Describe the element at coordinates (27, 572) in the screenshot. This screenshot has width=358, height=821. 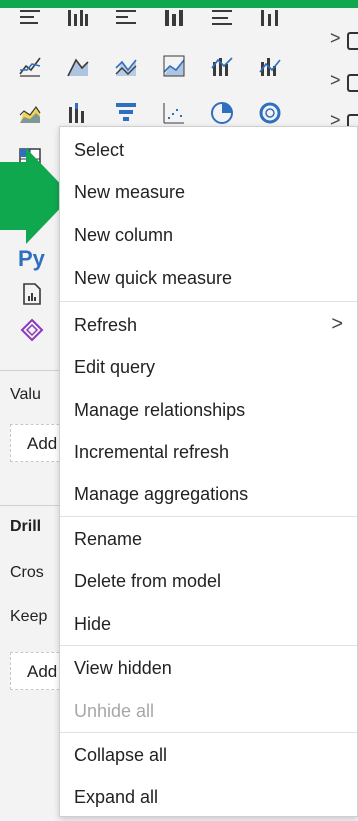
I see `cross-report-label: Cros` at that location.